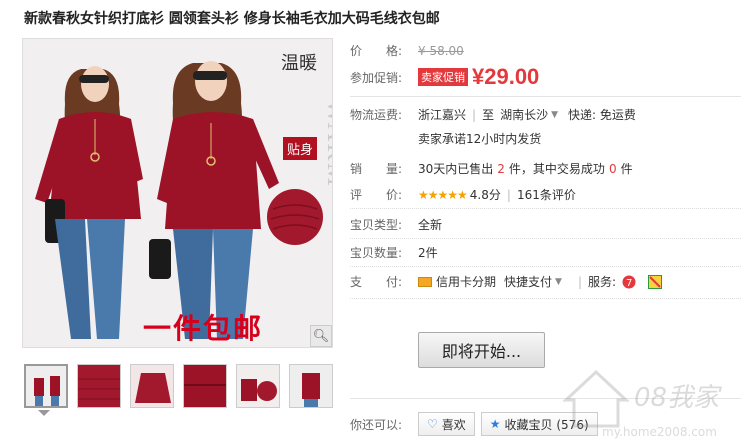 The height and width of the screenshot is (446, 741). I want to click on shipping-row: 物流运费: 浙江嘉兴 | 至 湖南长沙 ▼ 快递: 免运费, so click(493, 114).